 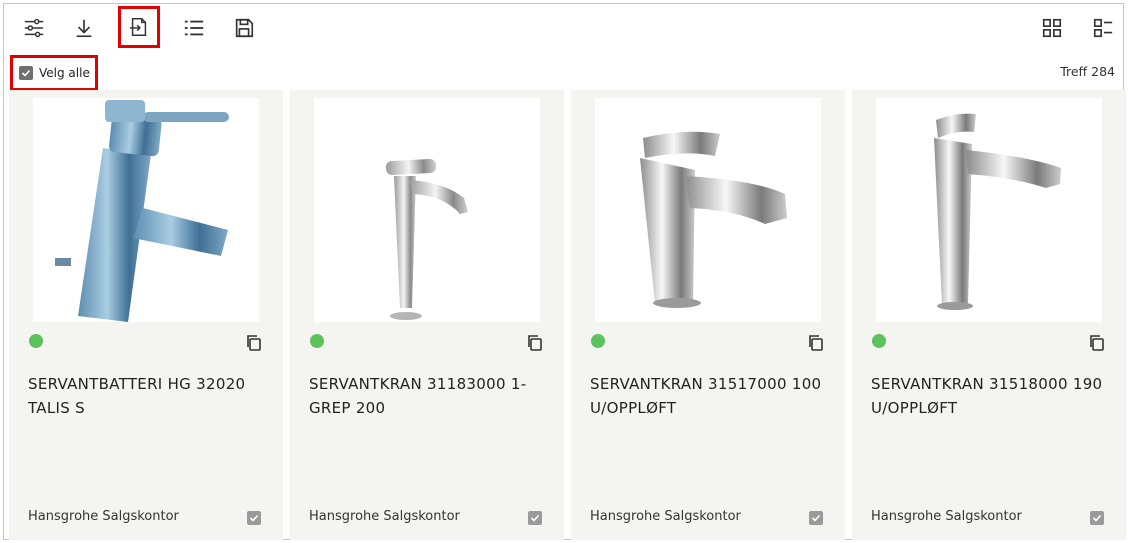 I want to click on list-icon, so click(x=194, y=28).